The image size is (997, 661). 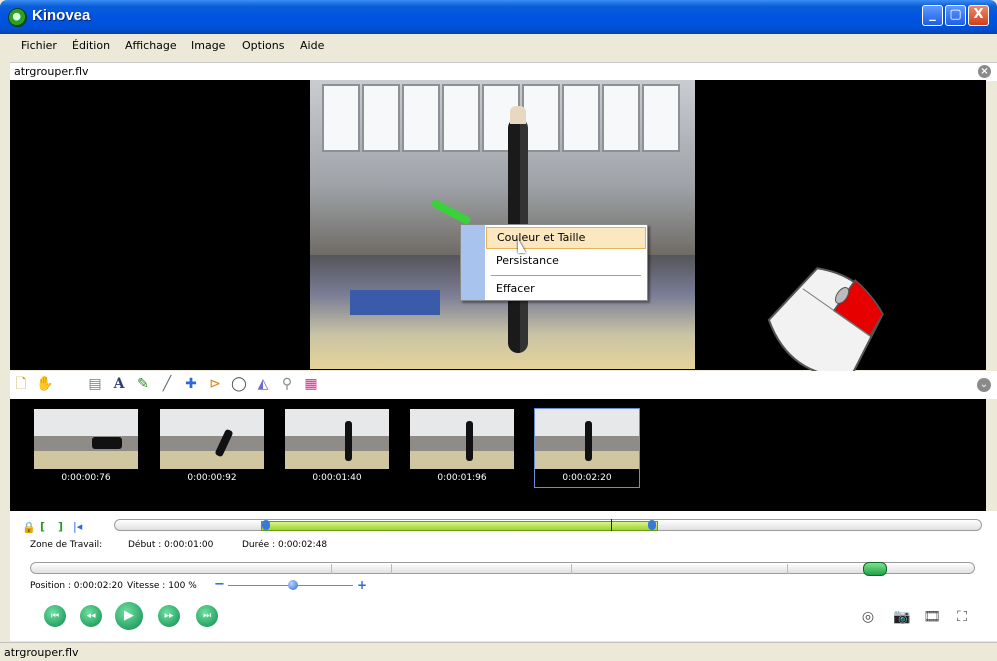 I want to click on position-cursor-handle, so click(x=875, y=569).